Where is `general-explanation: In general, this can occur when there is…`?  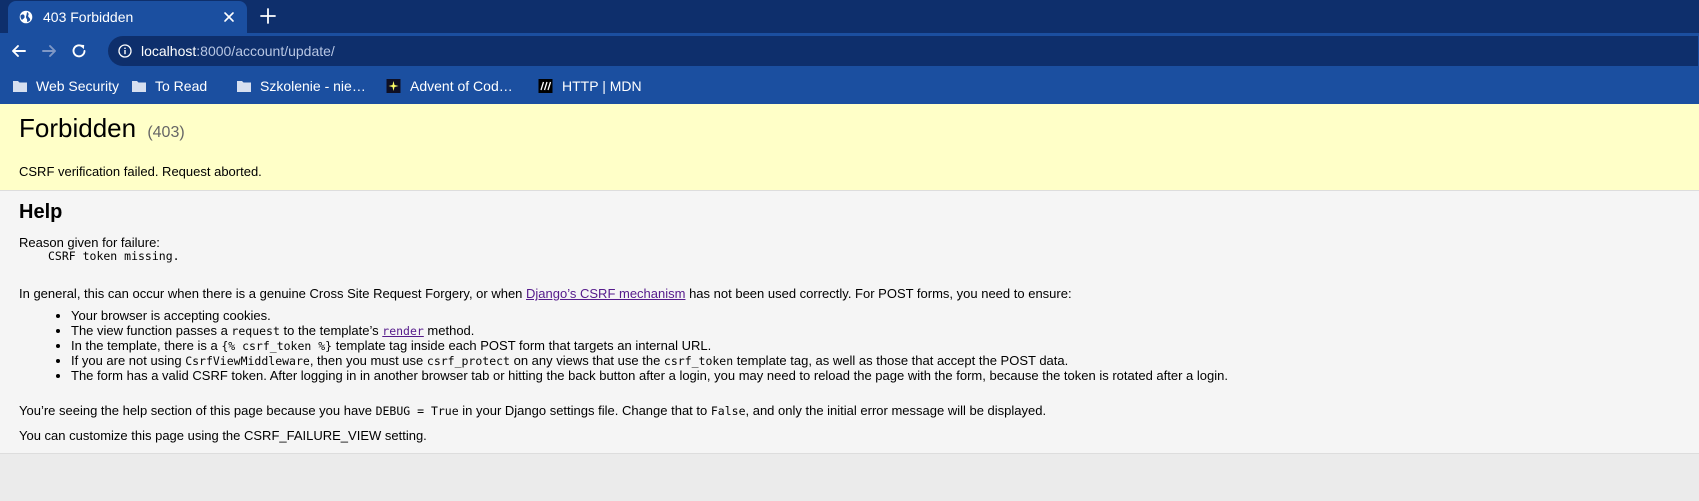 general-explanation: In general, this can occur when there is… is located at coordinates (545, 293).